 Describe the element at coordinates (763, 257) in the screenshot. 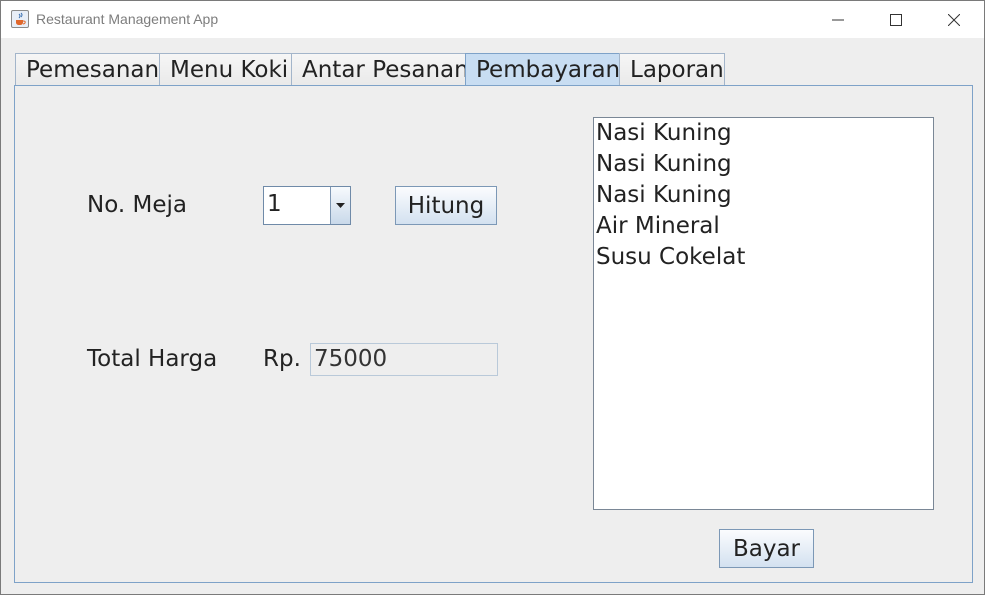

I see `list-item: Susu Cokelat` at that location.